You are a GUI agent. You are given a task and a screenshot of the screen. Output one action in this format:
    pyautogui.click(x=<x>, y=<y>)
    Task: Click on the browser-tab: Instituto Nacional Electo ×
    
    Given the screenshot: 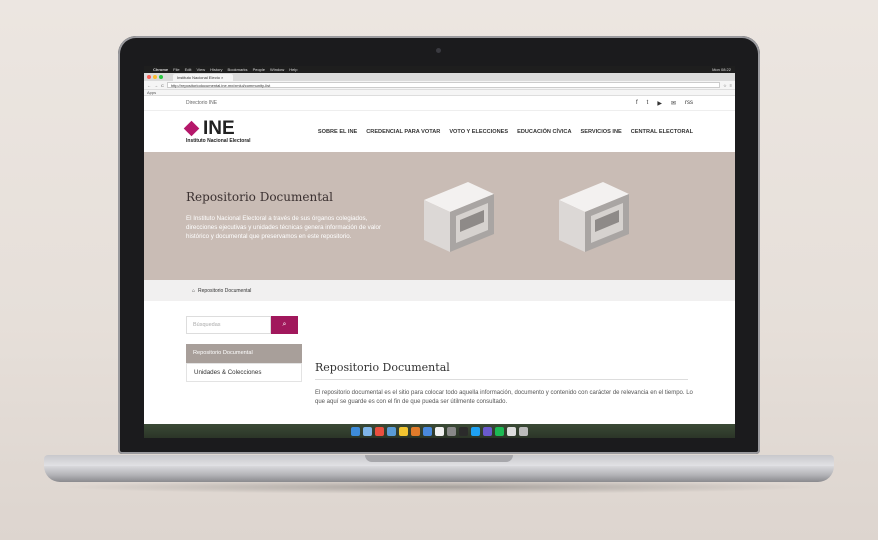 What is the action you would take?
    pyautogui.click(x=203, y=77)
    